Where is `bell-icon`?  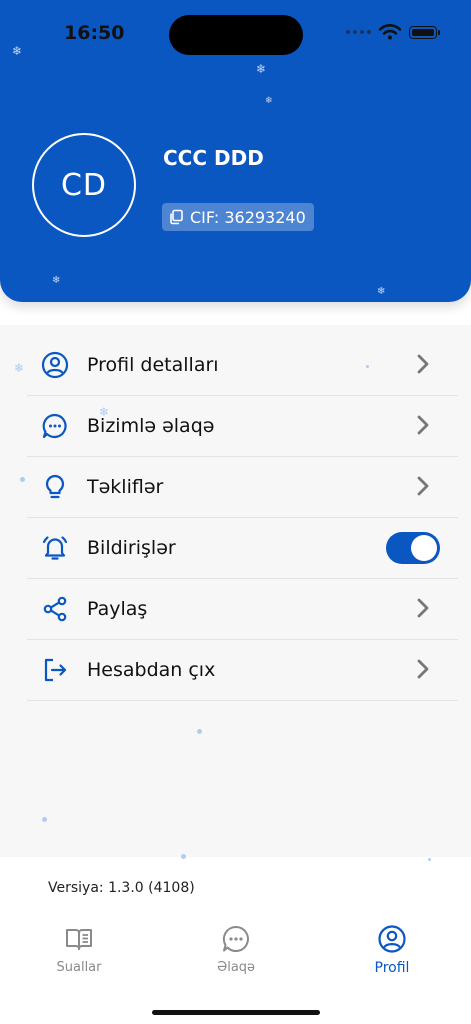 bell-icon is located at coordinates (55, 548).